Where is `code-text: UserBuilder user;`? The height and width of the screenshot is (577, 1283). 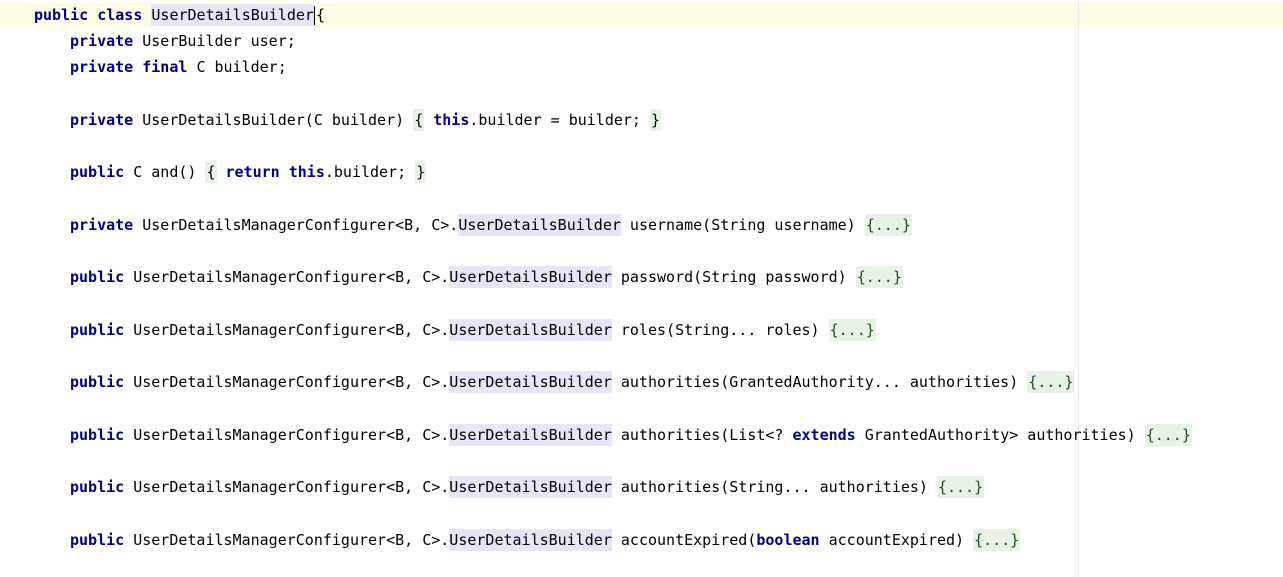
code-text: UserBuilder user; is located at coordinates (219, 41).